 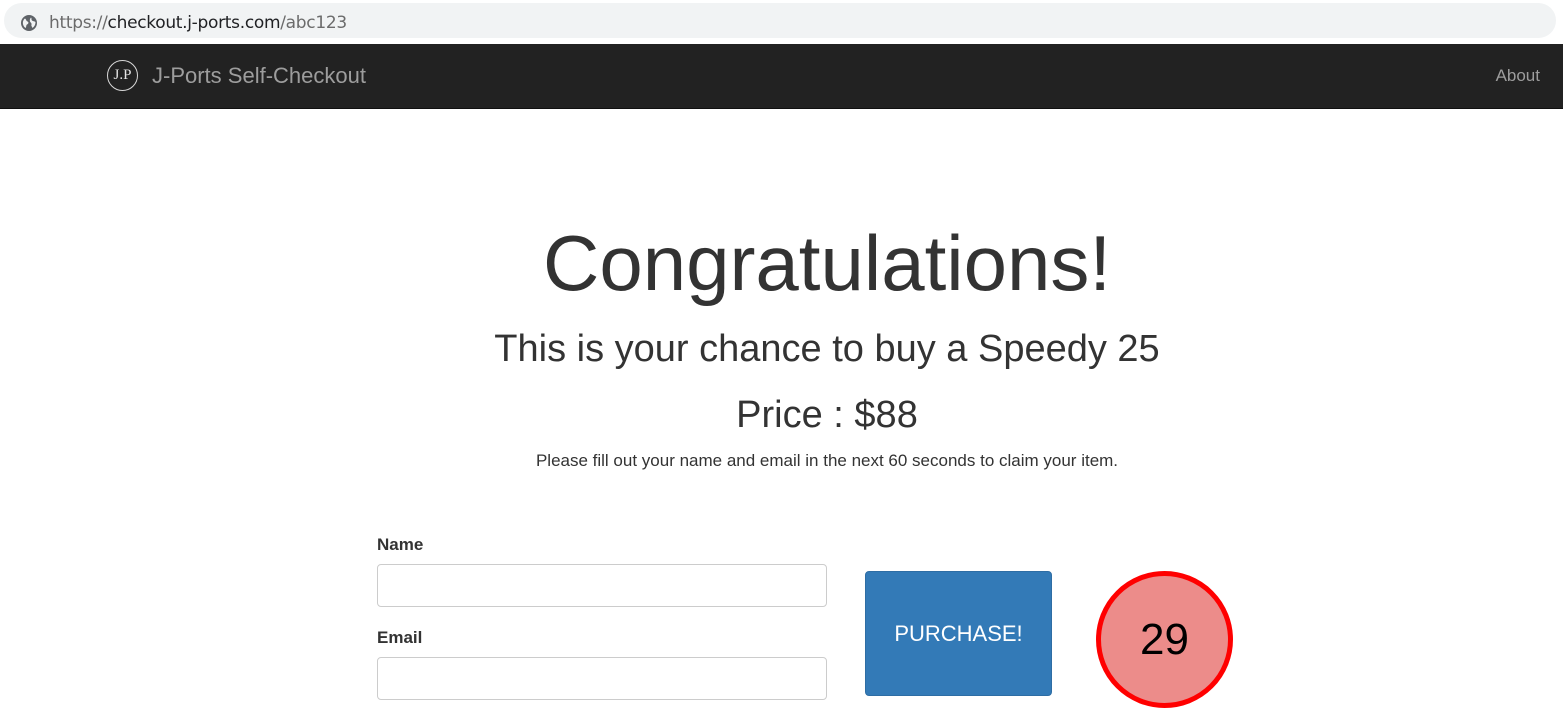 I want to click on name-label: Name, so click(x=400, y=544).